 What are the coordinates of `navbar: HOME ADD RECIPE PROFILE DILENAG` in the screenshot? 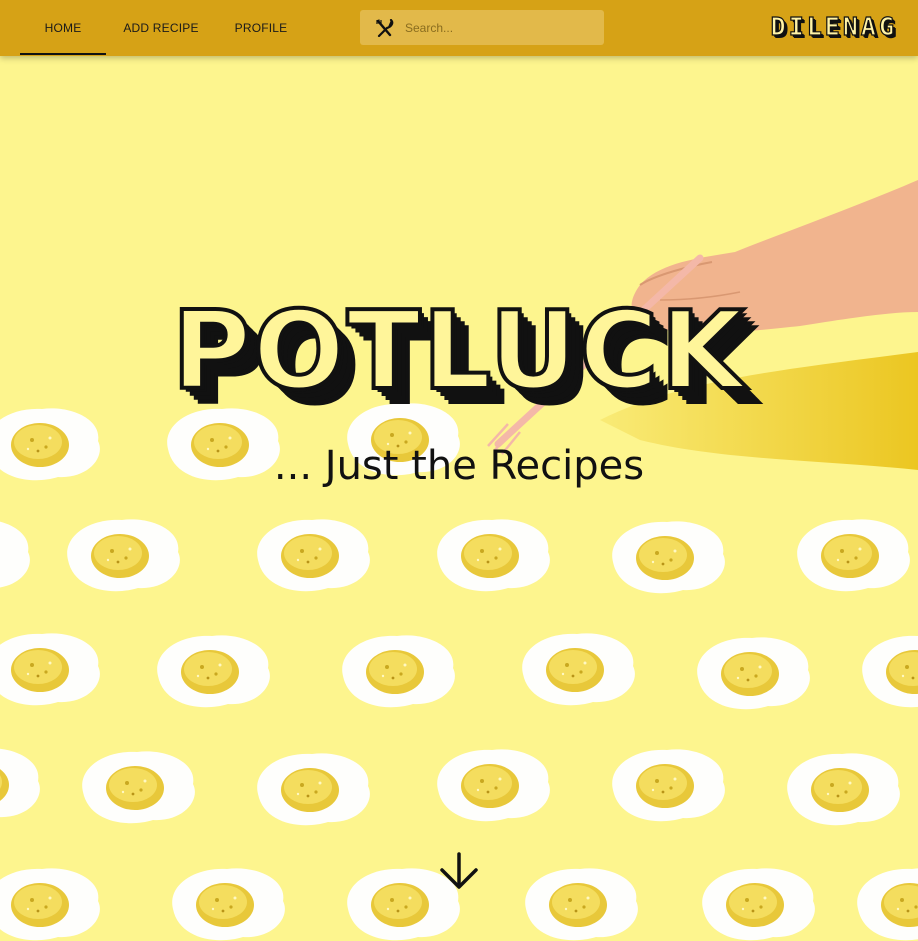 It's located at (459, 28).